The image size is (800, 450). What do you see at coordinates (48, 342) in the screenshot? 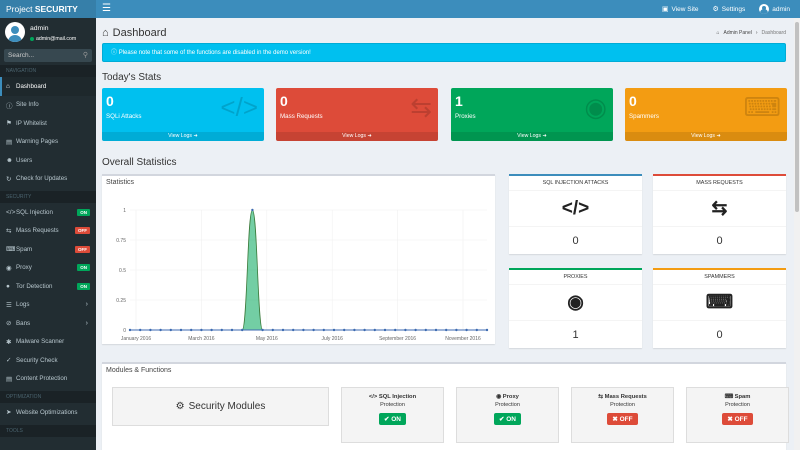
I see `sidebar-item-malware-scanner: ✱ Malware Scanner` at bounding box center [48, 342].